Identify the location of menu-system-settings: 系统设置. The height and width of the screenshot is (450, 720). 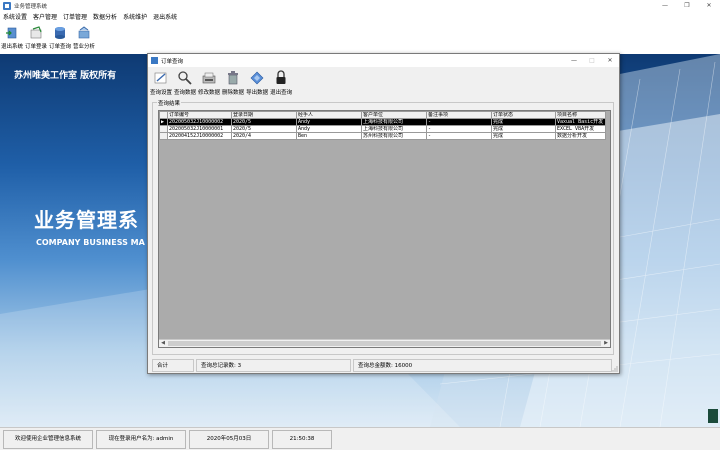
(15, 17).